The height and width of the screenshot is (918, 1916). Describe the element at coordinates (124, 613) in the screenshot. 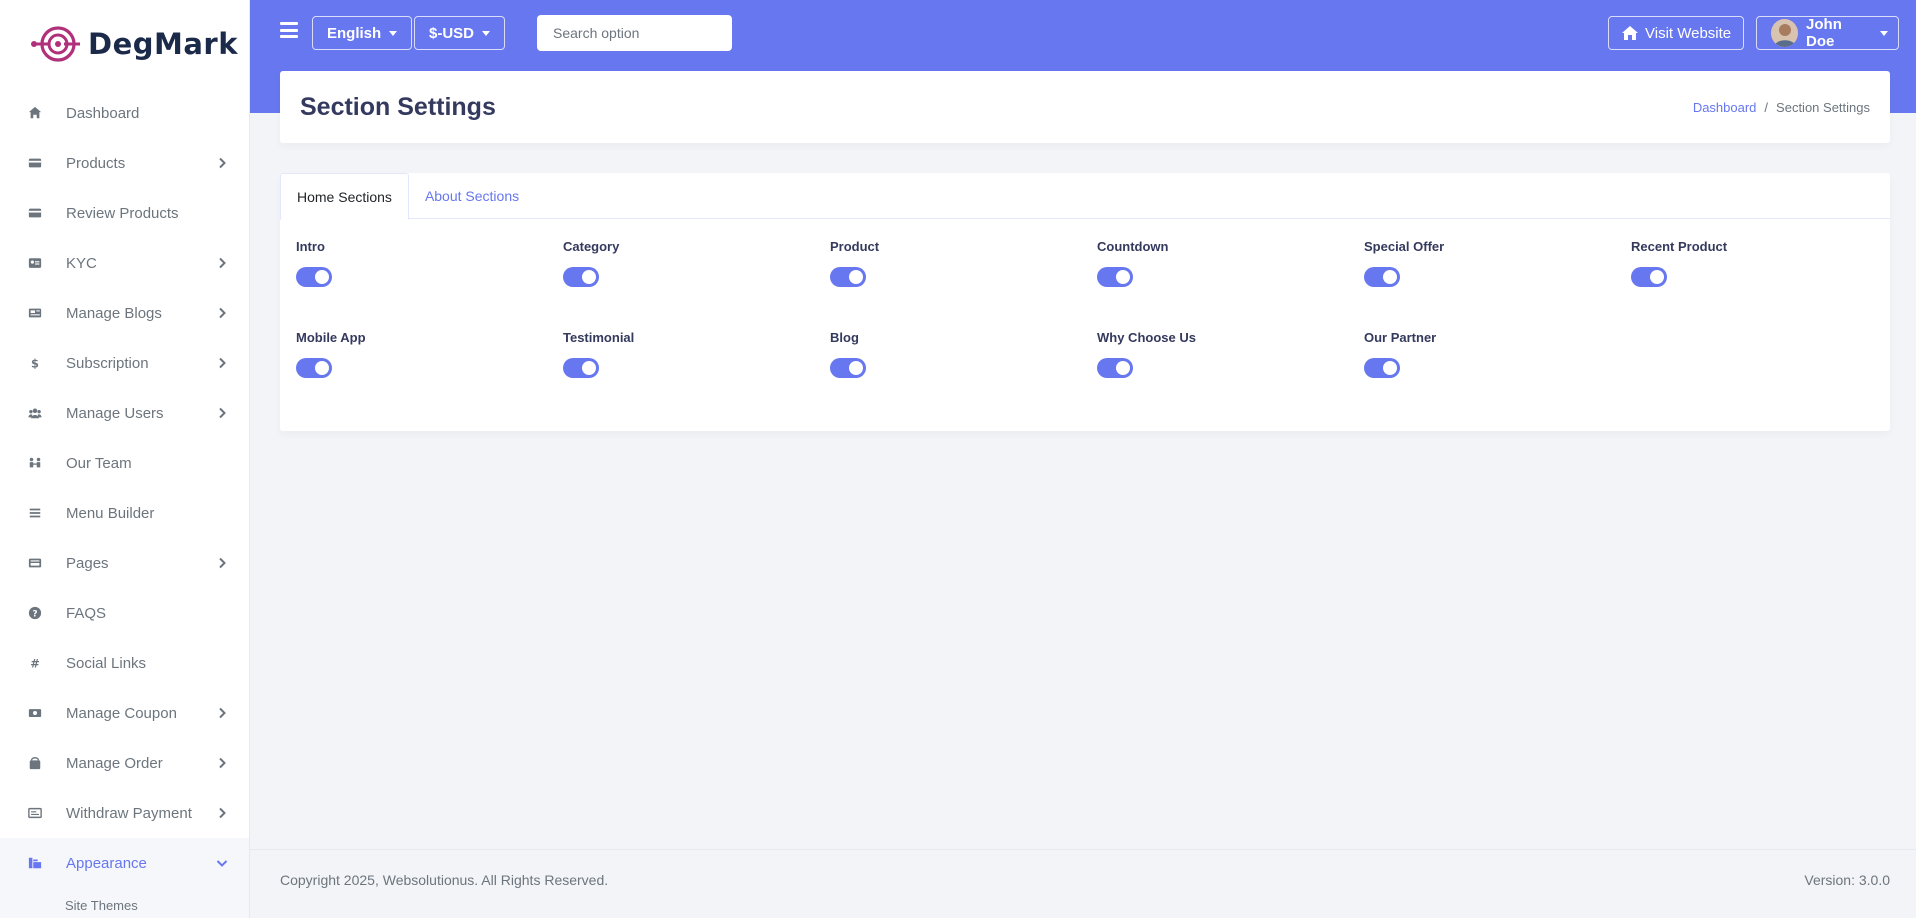

I see `sidebar-item-faqs: ? FAQS` at that location.